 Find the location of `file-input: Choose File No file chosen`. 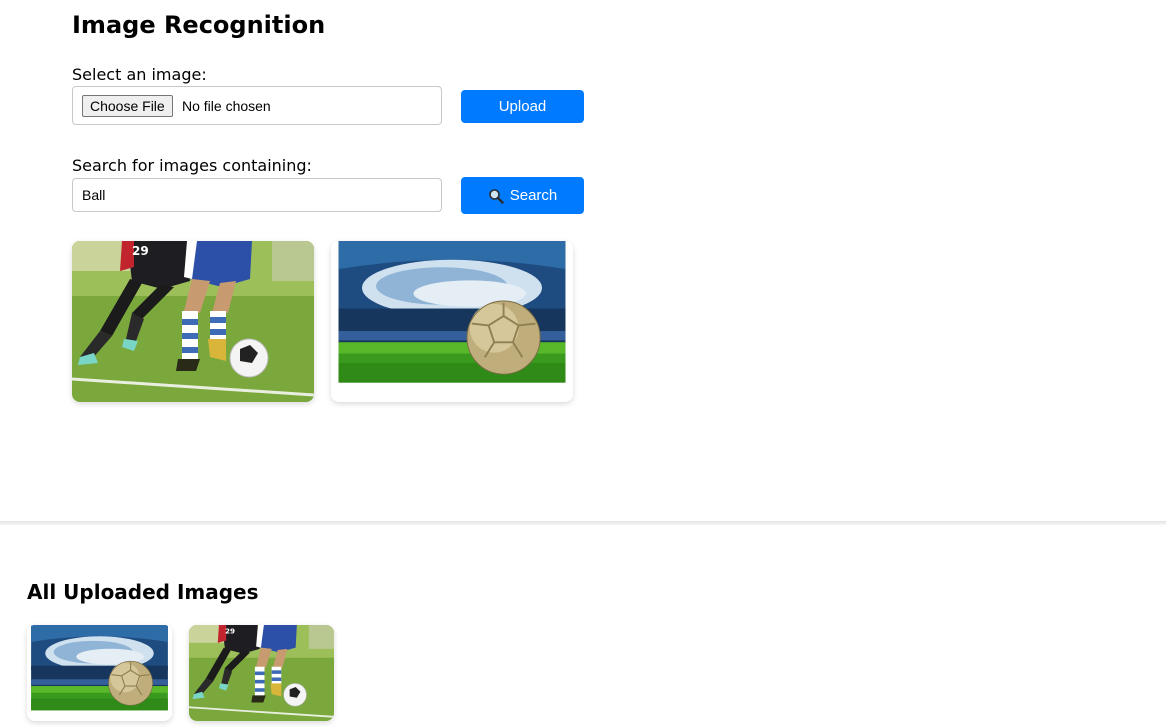

file-input: Choose File No file chosen is located at coordinates (257, 105).